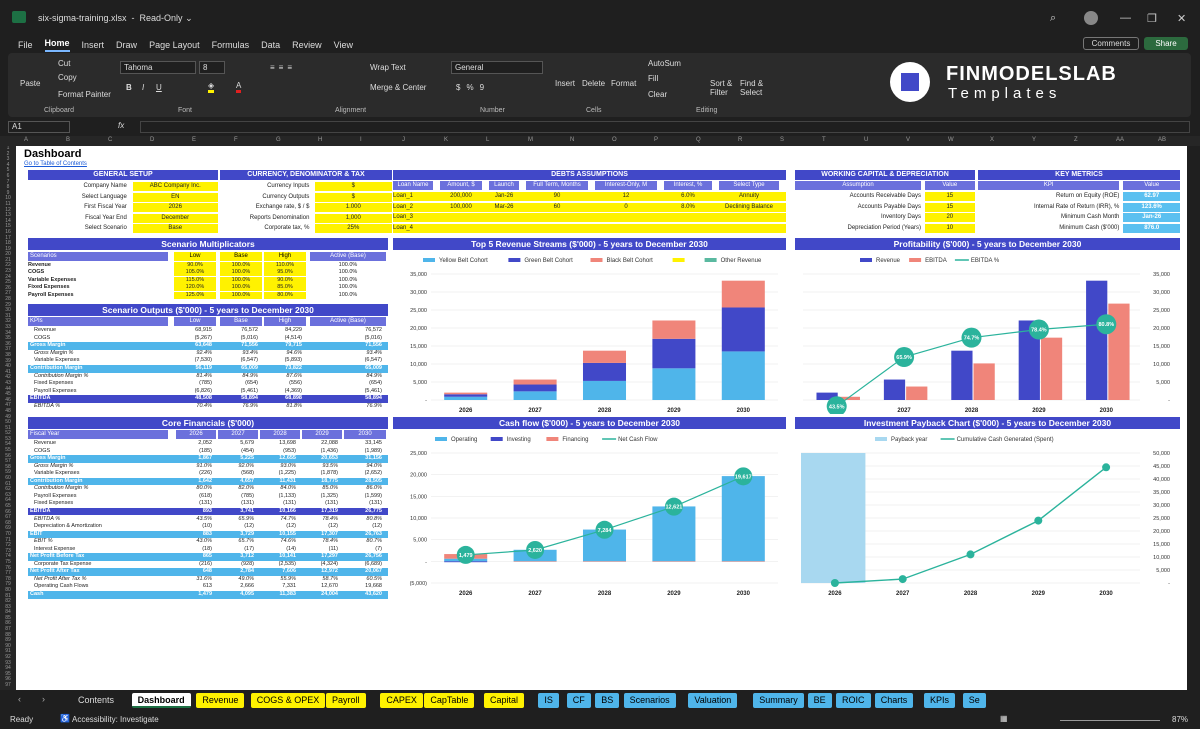 Image resolution: width=1200 pixels, height=729 pixels. Describe the element at coordinates (401, 700) in the screenshot. I see `tab-capex: CAPEX` at that location.